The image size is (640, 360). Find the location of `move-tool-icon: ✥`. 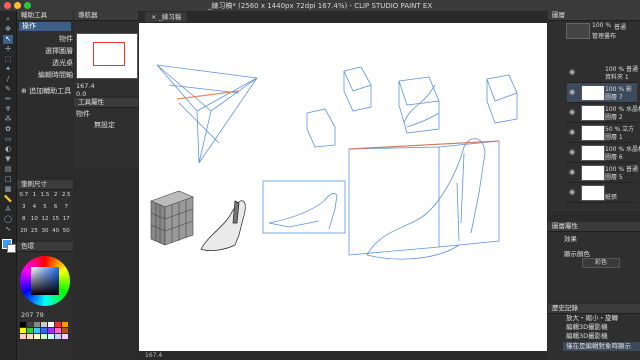

move-tool-icon: ✥ is located at coordinates (8, 29).